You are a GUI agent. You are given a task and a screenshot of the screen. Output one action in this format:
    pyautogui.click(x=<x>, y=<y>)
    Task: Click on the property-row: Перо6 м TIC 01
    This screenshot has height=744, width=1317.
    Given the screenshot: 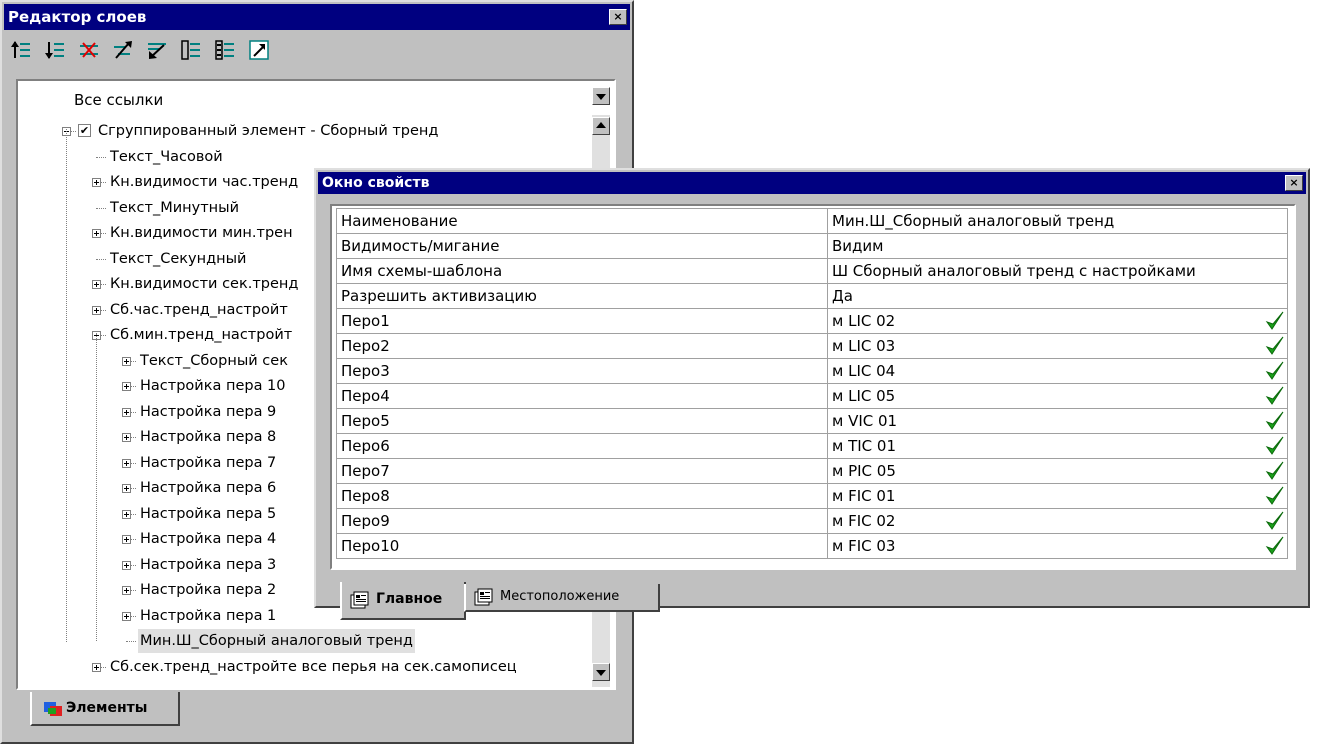 What is the action you would take?
    pyautogui.click(x=812, y=446)
    